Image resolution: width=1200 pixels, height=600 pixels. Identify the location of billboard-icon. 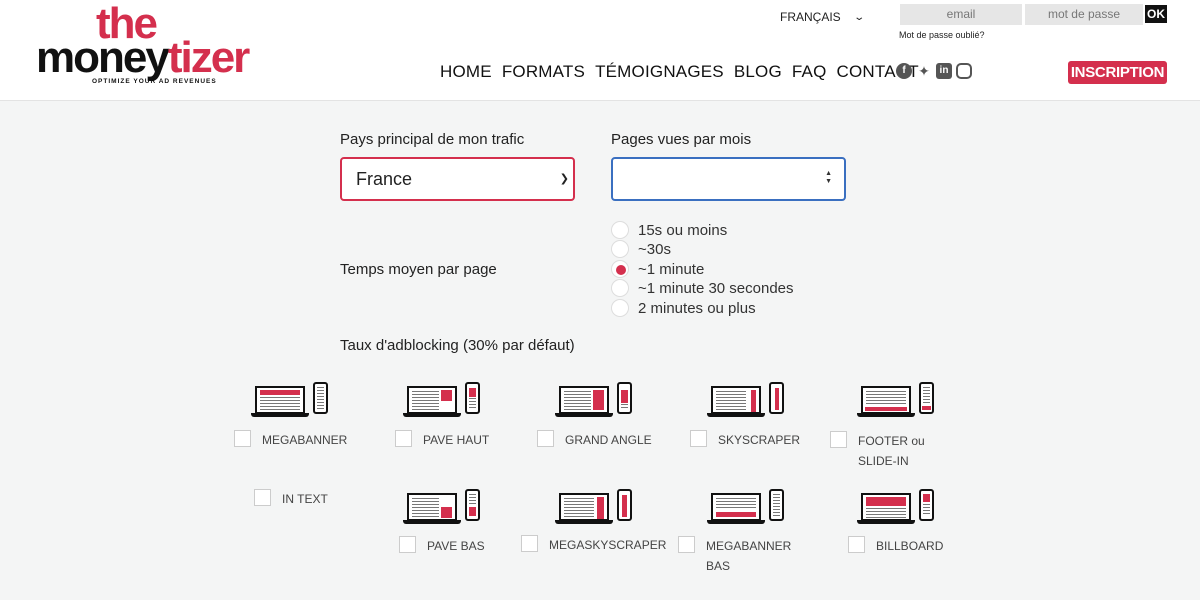
(897, 507).